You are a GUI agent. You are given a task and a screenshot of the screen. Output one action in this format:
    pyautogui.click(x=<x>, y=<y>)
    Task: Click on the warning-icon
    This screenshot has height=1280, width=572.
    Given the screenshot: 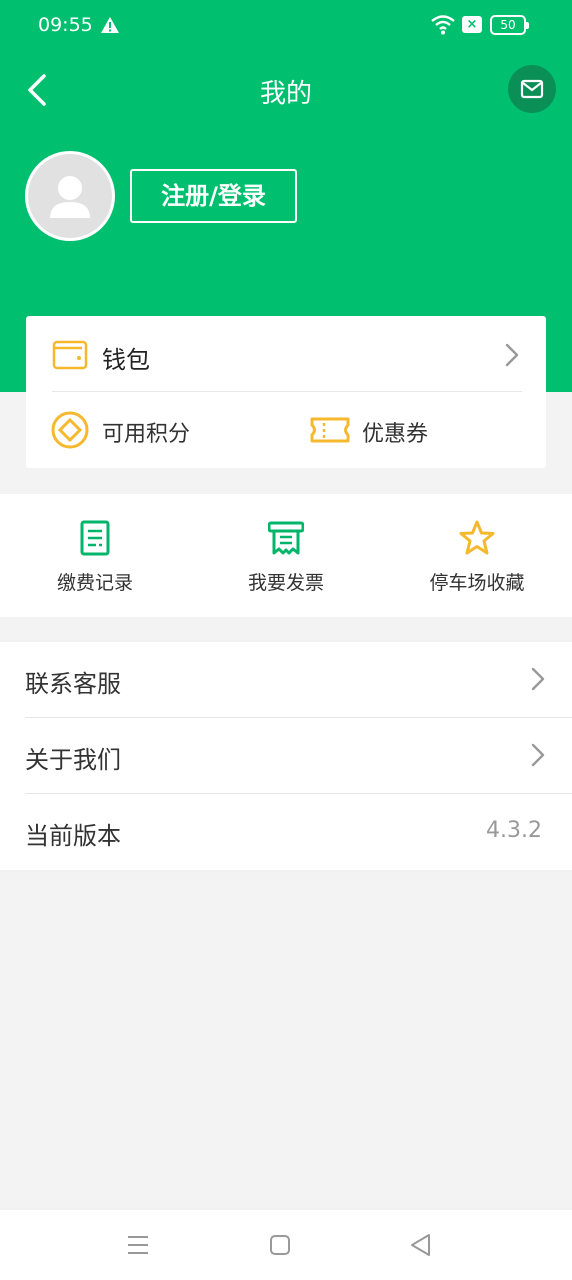 What is the action you would take?
    pyautogui.click(x=110, y=25)
    